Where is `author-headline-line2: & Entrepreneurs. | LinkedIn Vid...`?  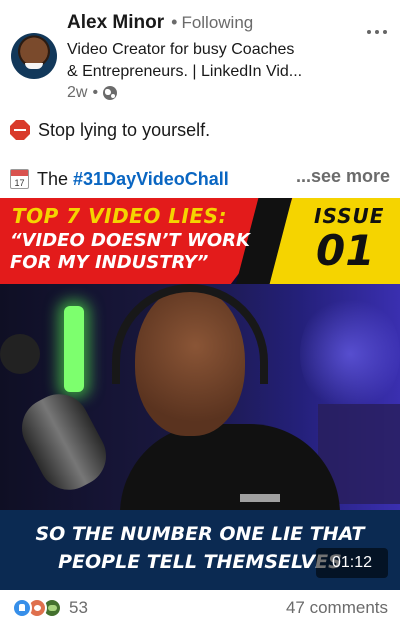 author-headline-line2: & Entrepreneurs. | LinkedIn Vid... is located at coordinates (185, 71).